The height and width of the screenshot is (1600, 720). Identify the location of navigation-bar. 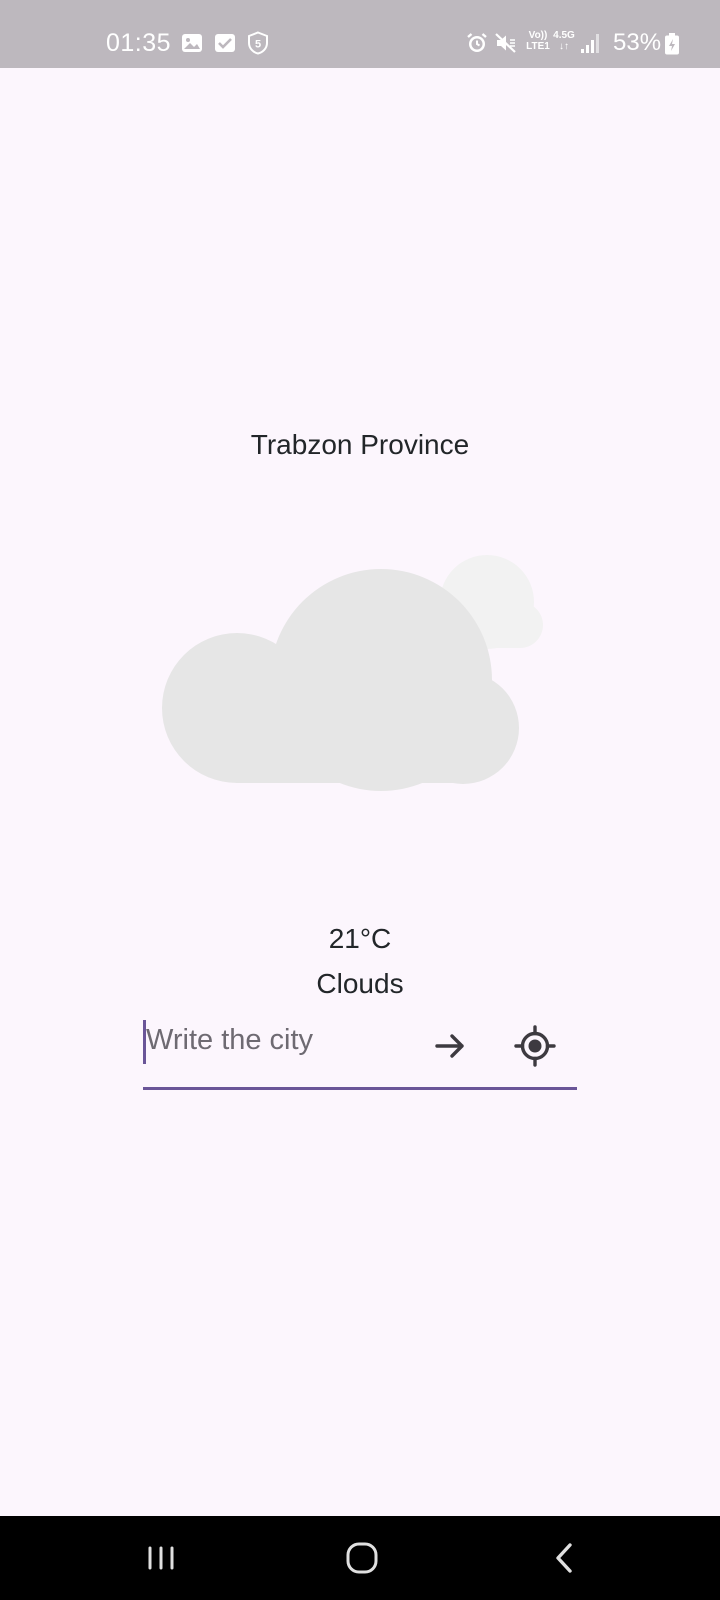
(360, 1558).